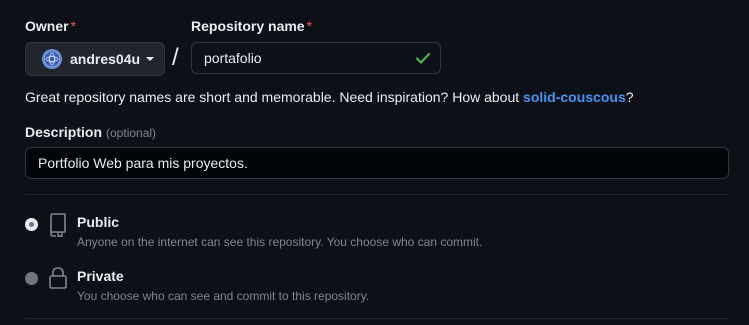  Describe the element at coordinates (574, 97) in the screenshot. I see `name-suggestion-link: solid-couscous` at that location.